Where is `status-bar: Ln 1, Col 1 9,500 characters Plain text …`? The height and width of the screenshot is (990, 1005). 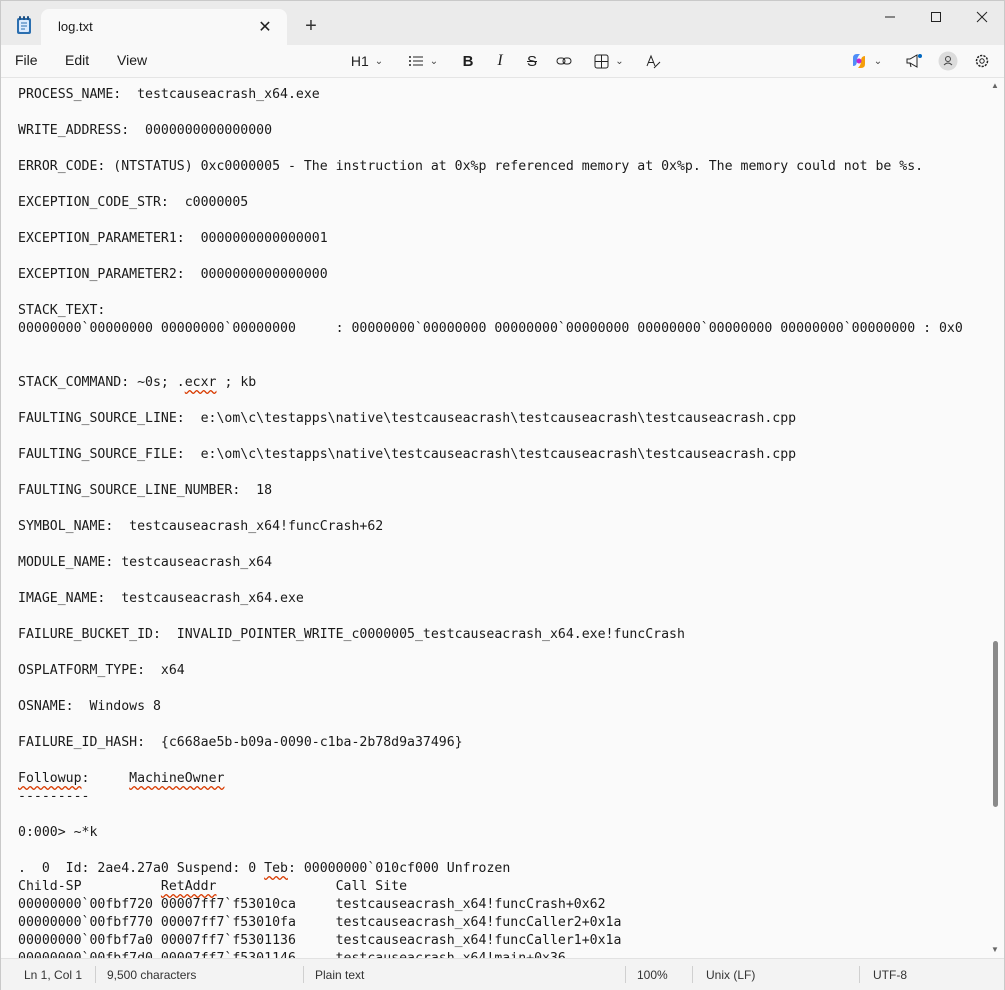 status-bar: Ln 1, Col 1 9,500 characters Plain text … is located at coordinates (502, 974).